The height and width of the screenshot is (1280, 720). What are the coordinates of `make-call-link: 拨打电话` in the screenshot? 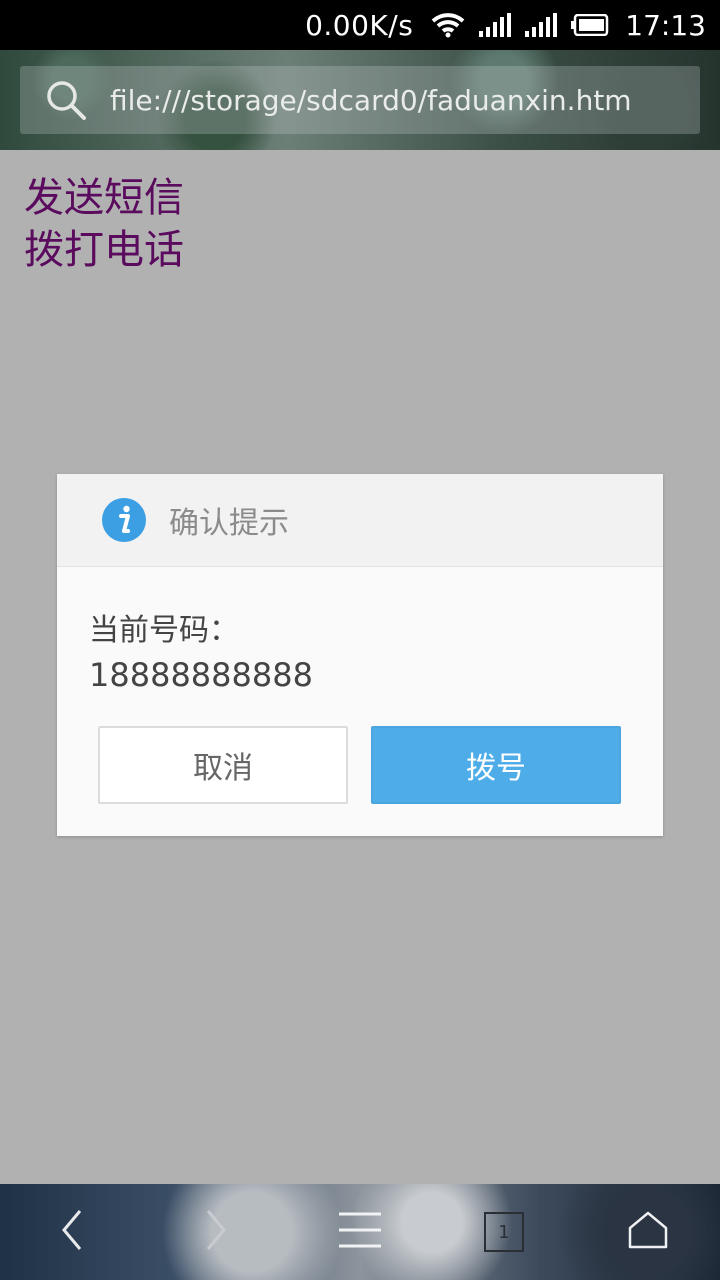 It's located at (104, 250).